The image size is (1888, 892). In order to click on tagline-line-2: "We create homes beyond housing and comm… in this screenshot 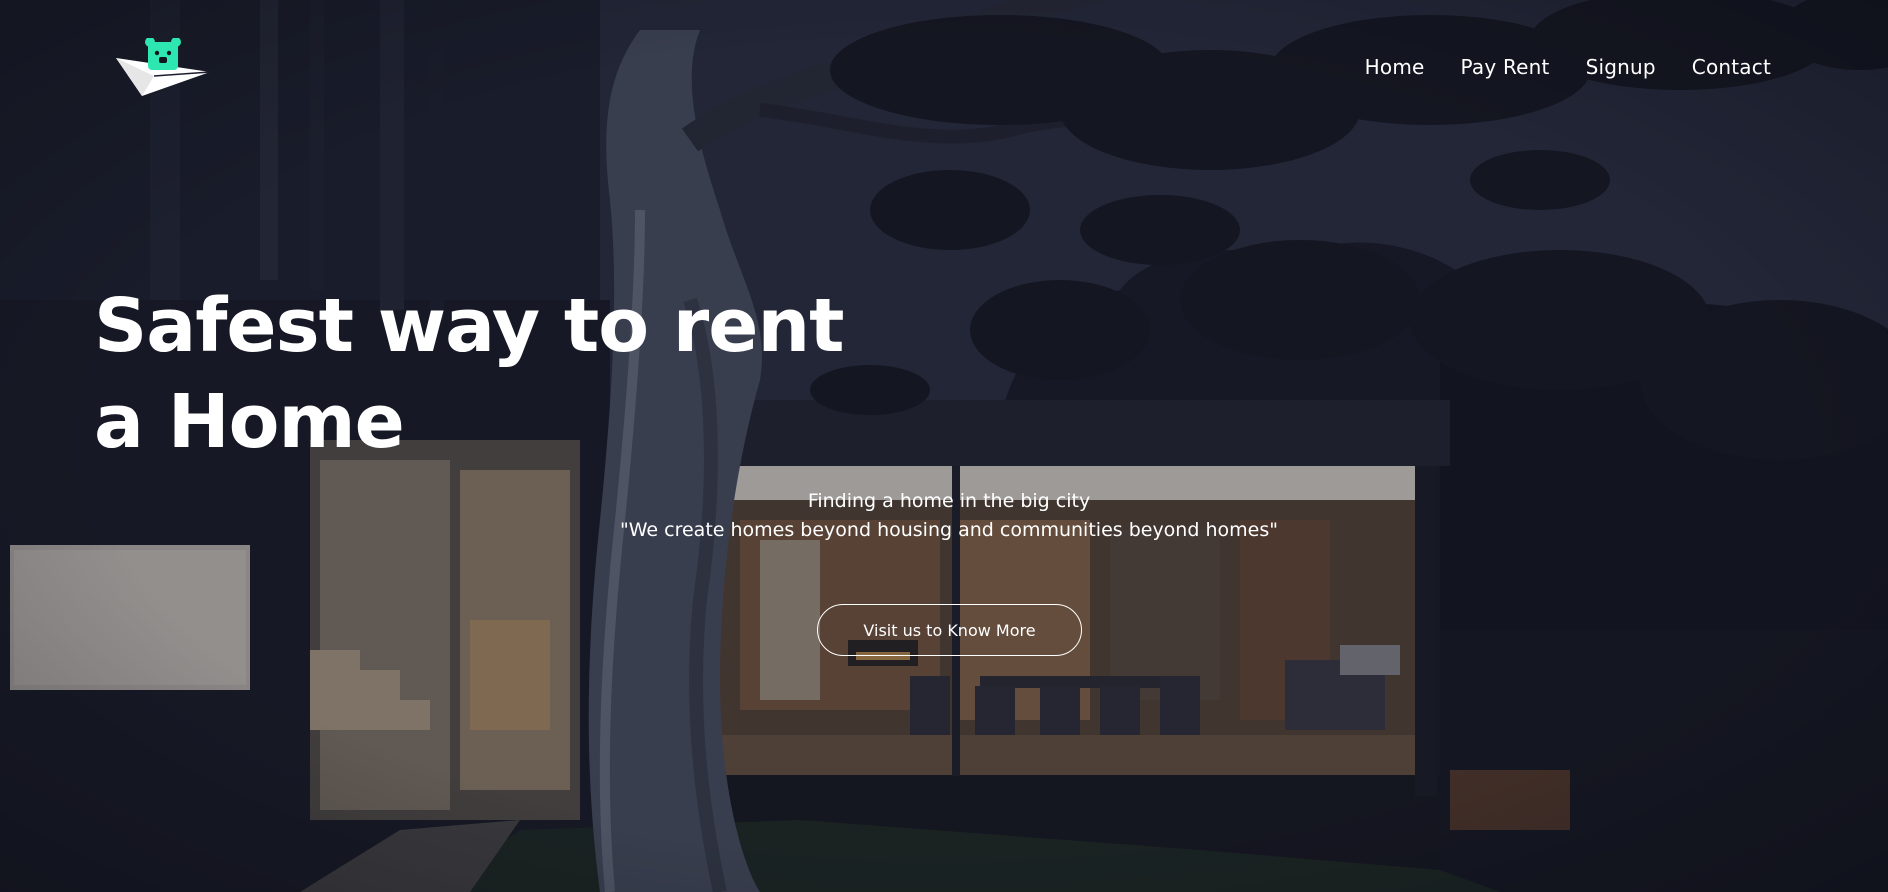, I will do `click(949, 530)`.